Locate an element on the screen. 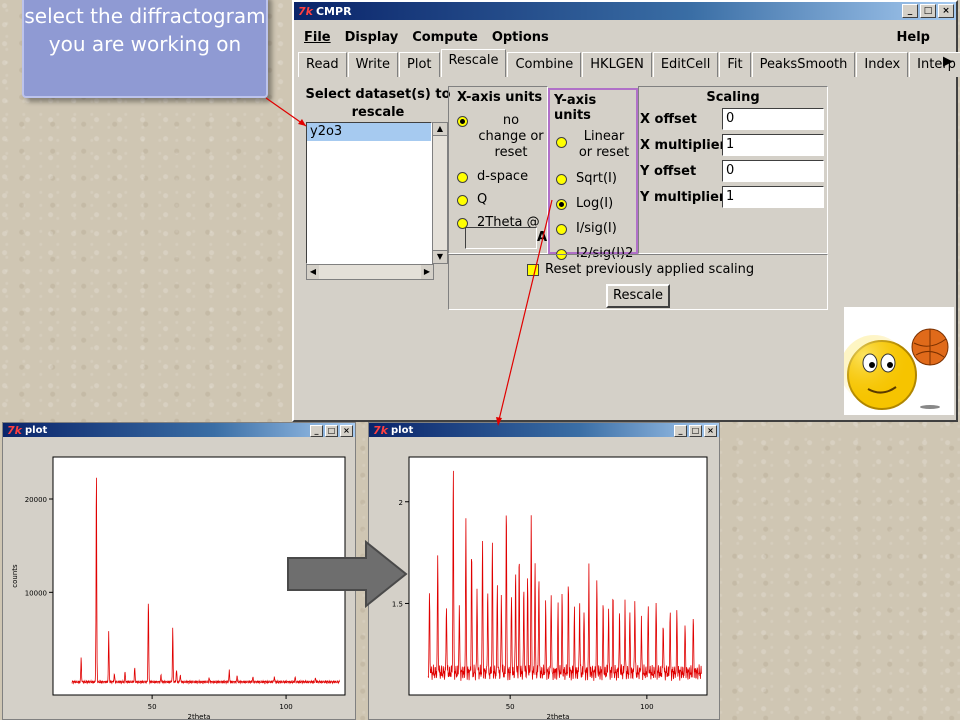 The width and height of the screenshot is (960, 720). plot-left-titlebar: 7k plot _ □ × is located at coordinates (179, 430).